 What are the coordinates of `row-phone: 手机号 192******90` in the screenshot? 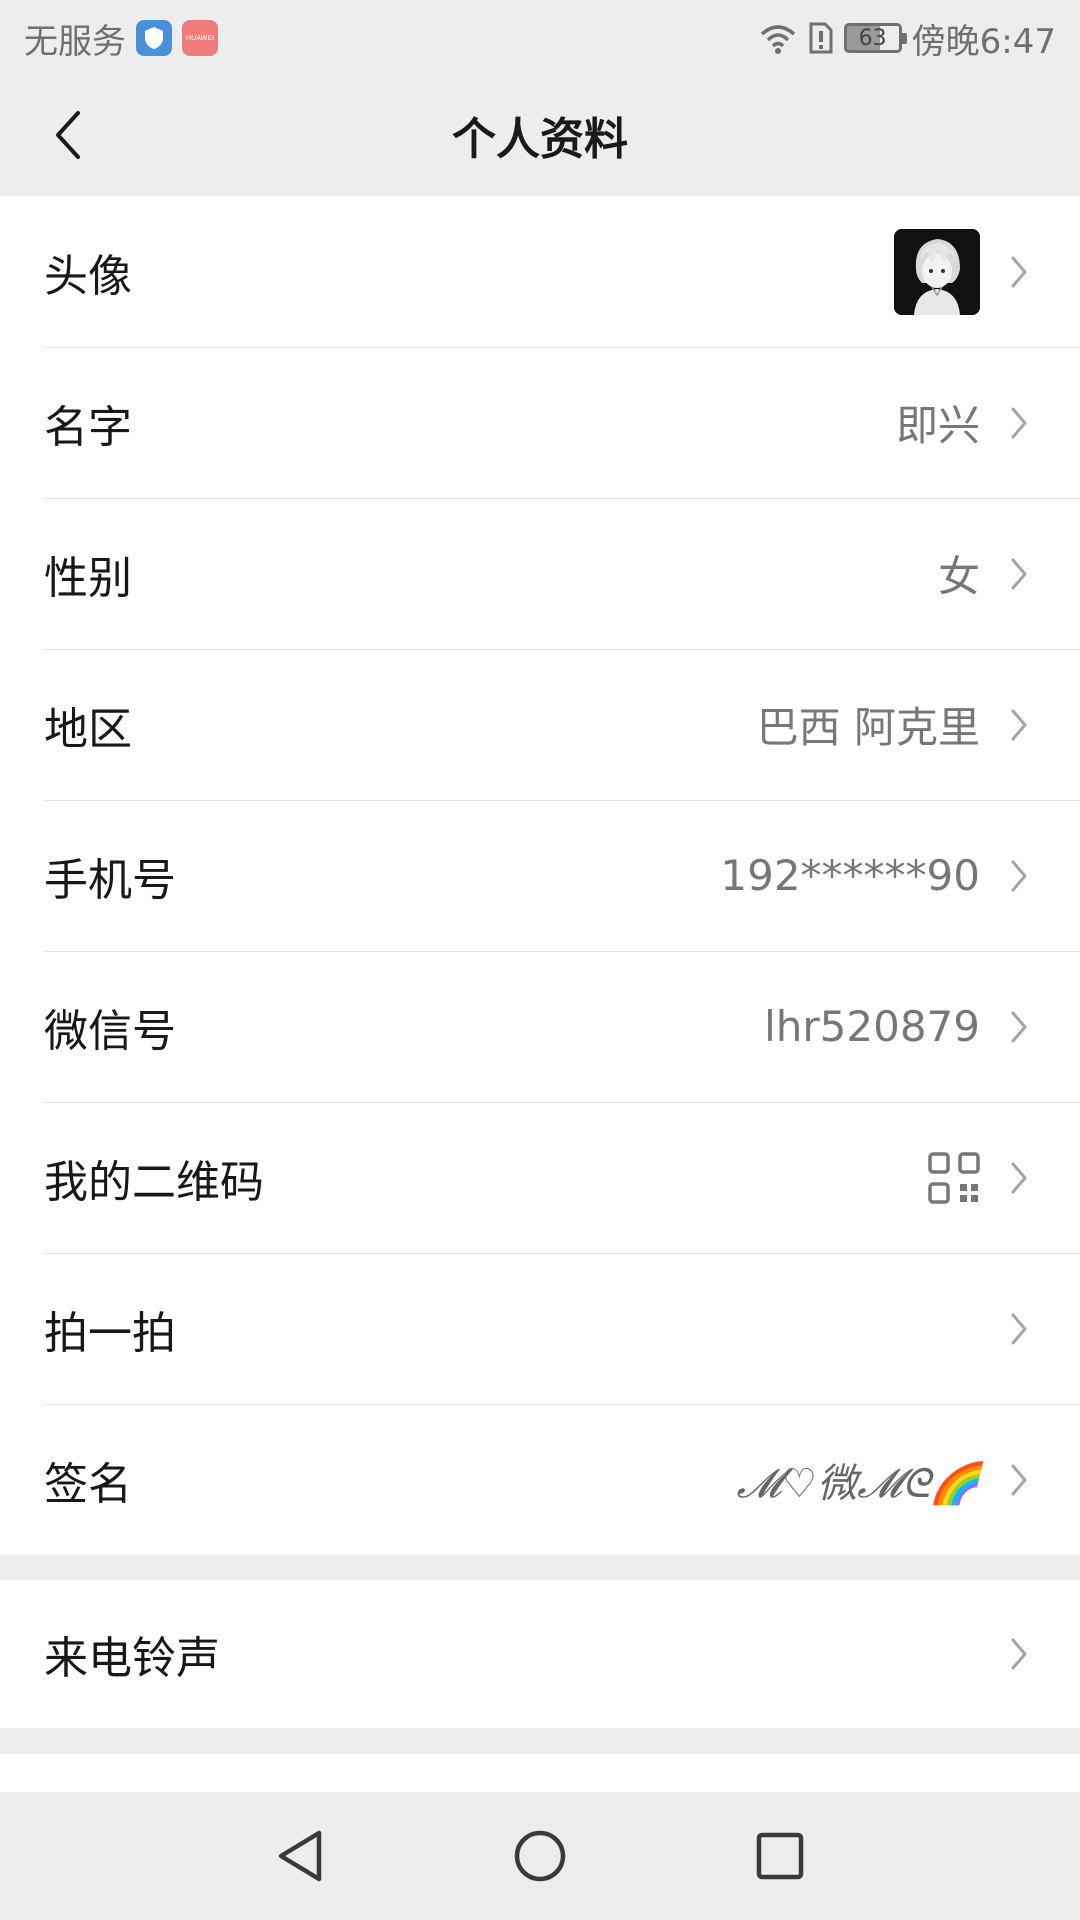 It's located at (540, 875).